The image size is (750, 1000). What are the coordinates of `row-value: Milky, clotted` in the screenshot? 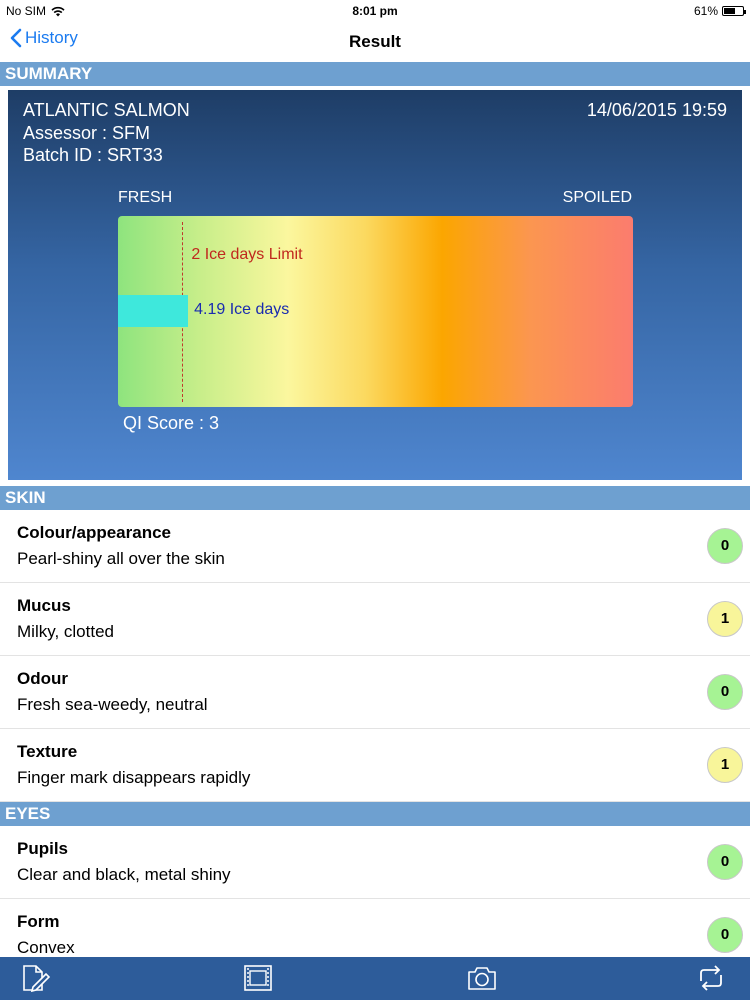 It's located at (65, 631).